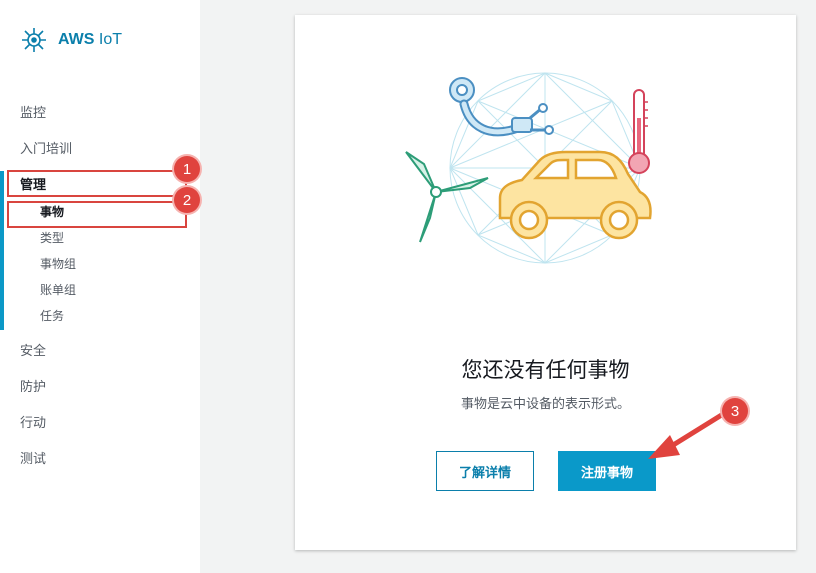 This screenshot has height=573, width=816. Describe the element at coordinates (33, 424) in the screenshot. I see `nav-act: 行动` at that location.